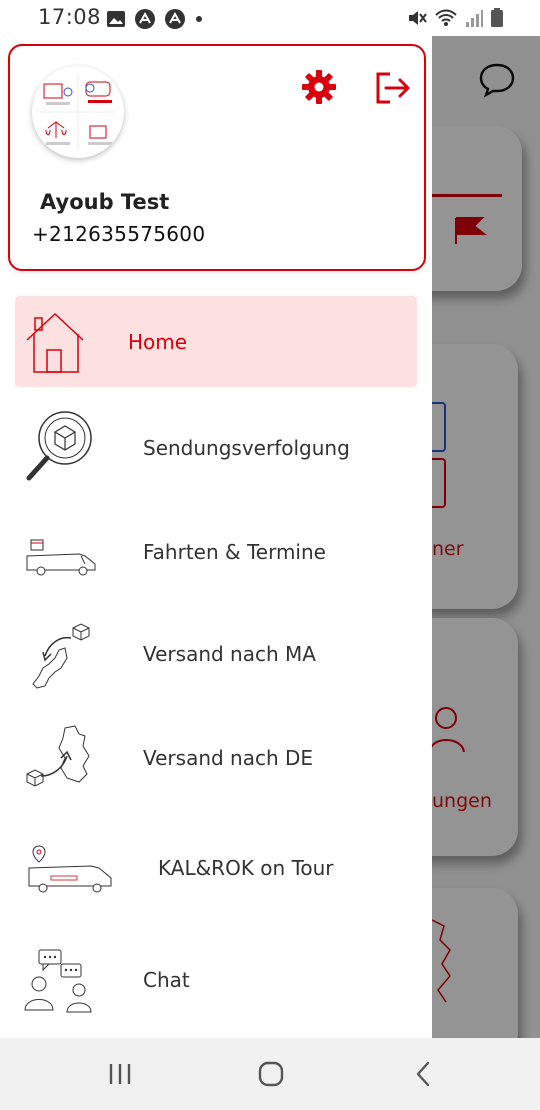  I want to click on system-icons, so click(455, 18).